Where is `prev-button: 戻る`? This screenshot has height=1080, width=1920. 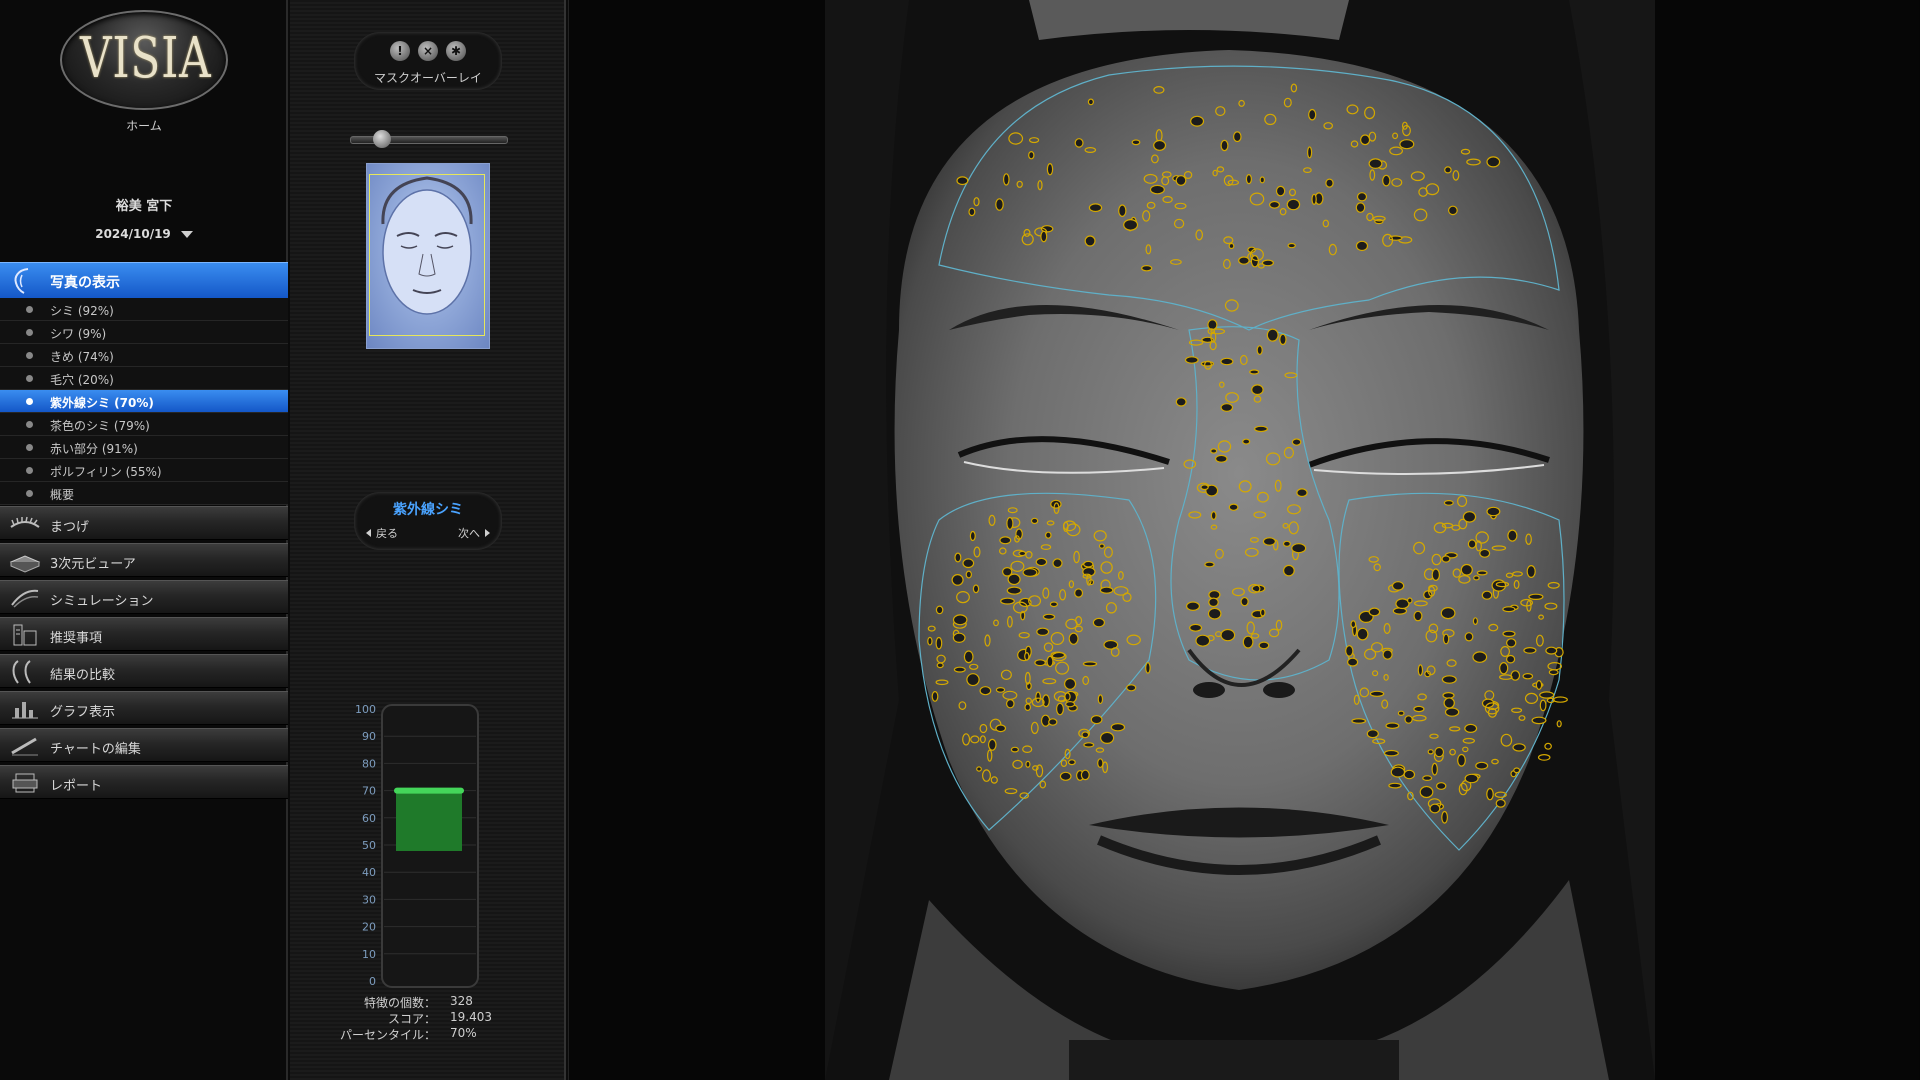
prev-button: 戻る is located at coordinates (382, 533).